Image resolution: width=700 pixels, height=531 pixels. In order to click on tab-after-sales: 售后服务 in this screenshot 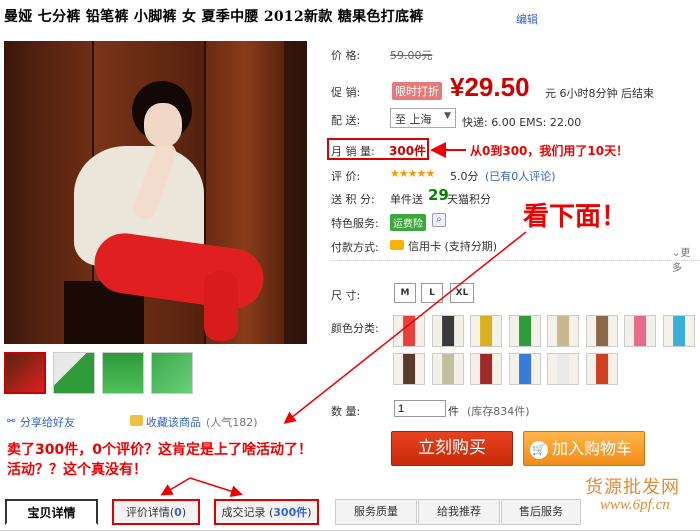, I will do `click(541, 512)`.